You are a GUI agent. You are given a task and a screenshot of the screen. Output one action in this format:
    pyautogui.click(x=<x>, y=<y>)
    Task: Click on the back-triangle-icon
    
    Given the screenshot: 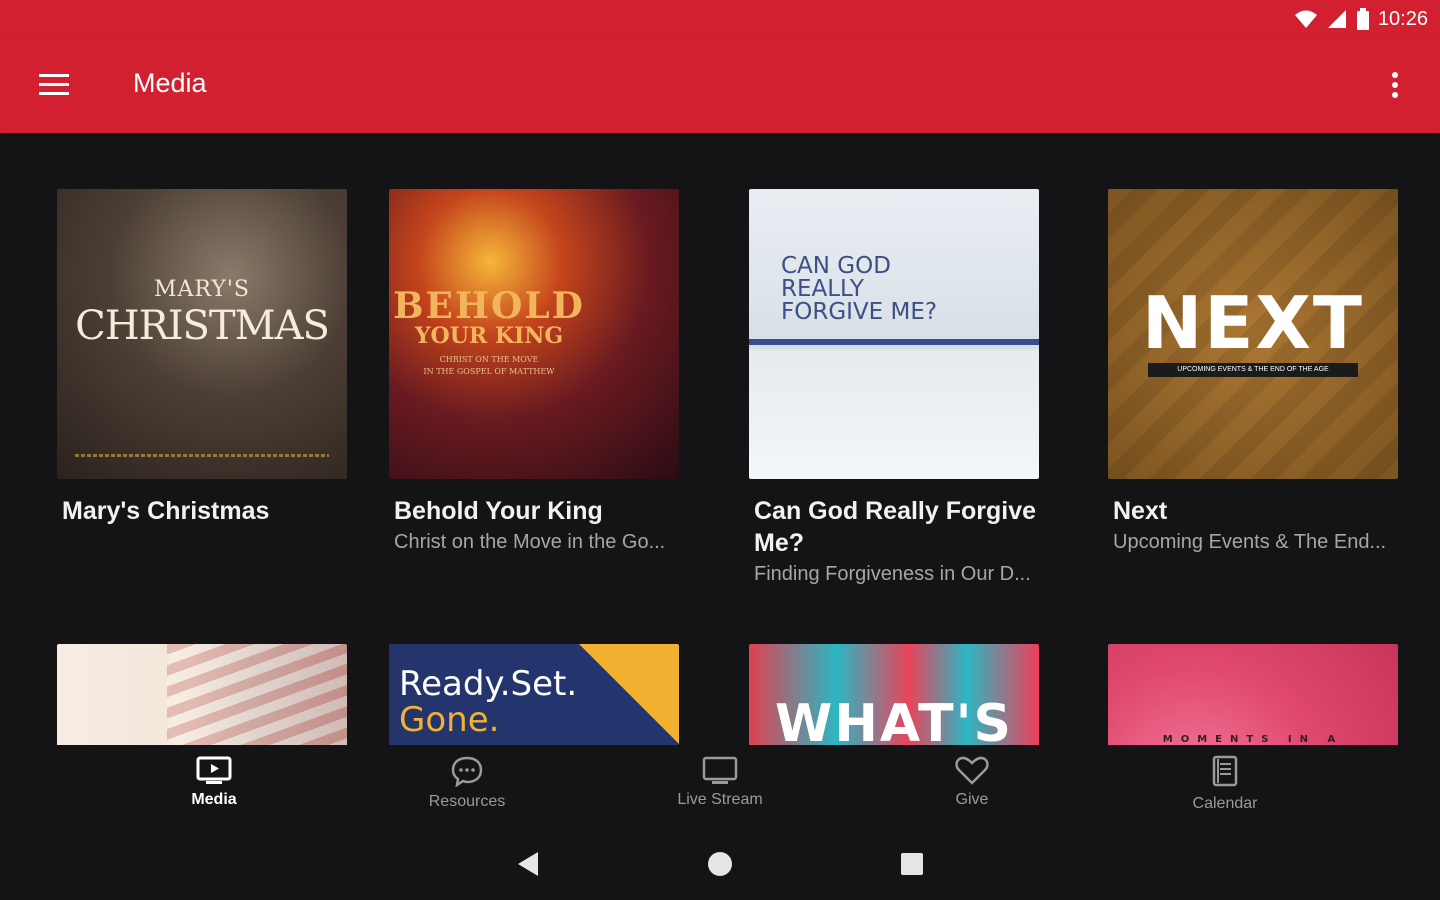 What is the action you would take?
    pyautogui.click(x=528, y=864)
    